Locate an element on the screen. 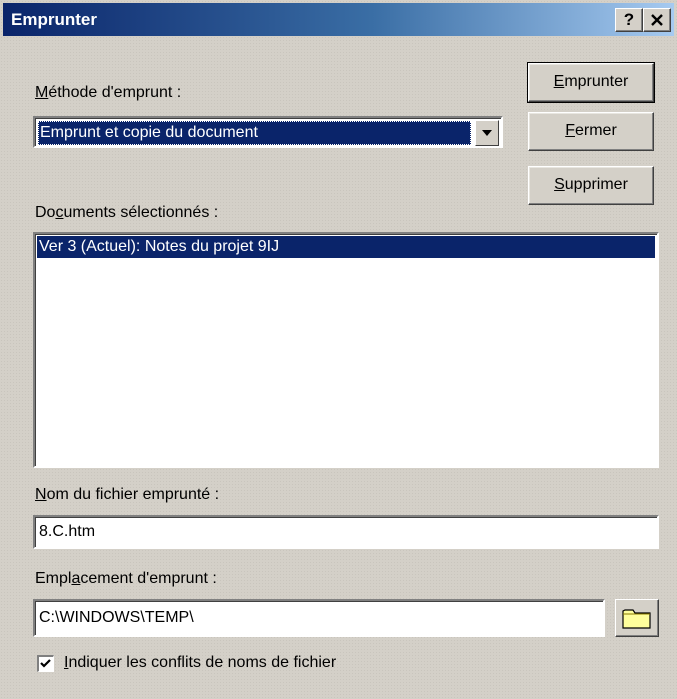 The height and width of the screenshot is (699, 677). close-button: Fermer is located at coordinates (591, 131).